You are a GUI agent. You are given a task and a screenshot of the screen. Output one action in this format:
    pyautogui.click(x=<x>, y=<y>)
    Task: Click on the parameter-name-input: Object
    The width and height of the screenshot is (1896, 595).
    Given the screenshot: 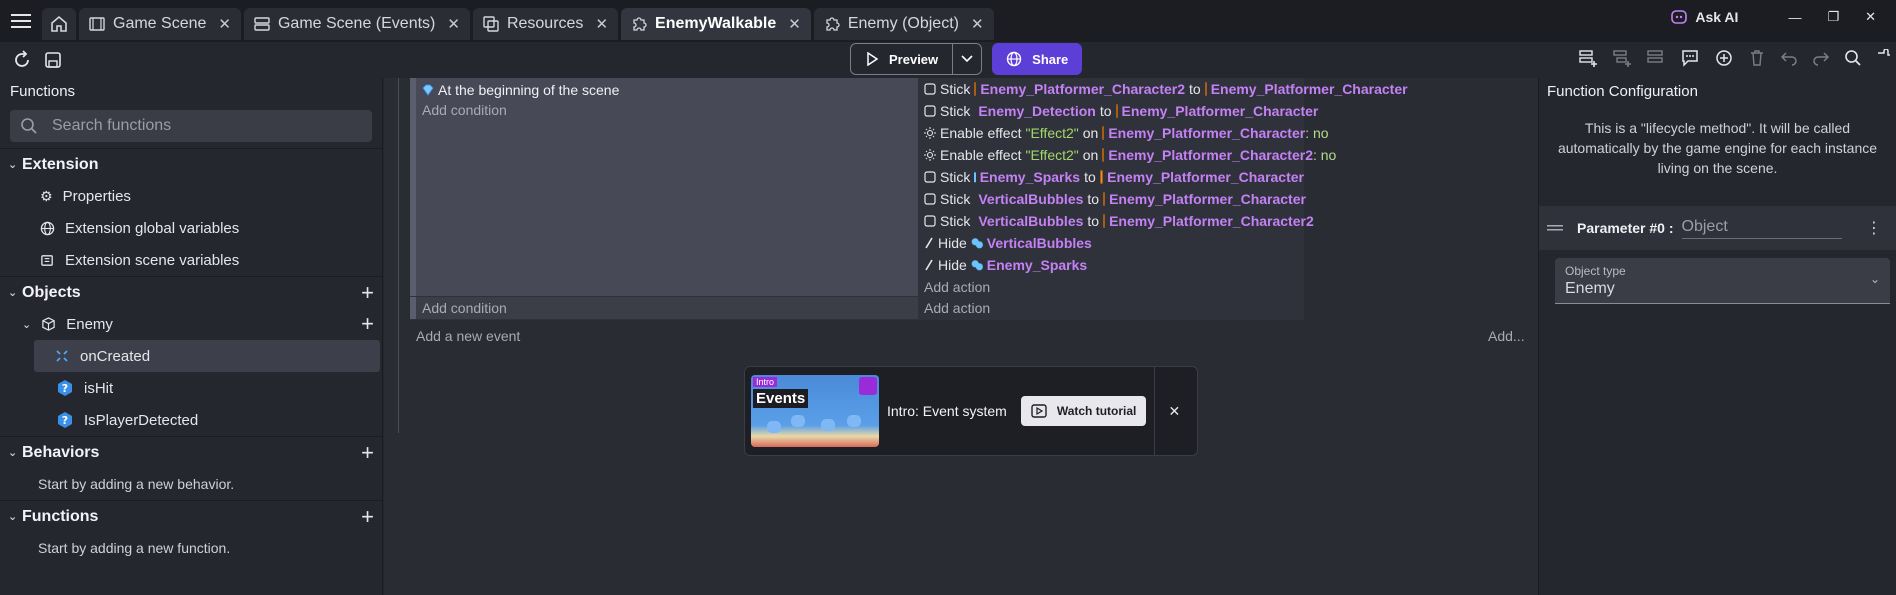 What is the action you would take?
    pyautogui.click(x=1761, y=228)
    